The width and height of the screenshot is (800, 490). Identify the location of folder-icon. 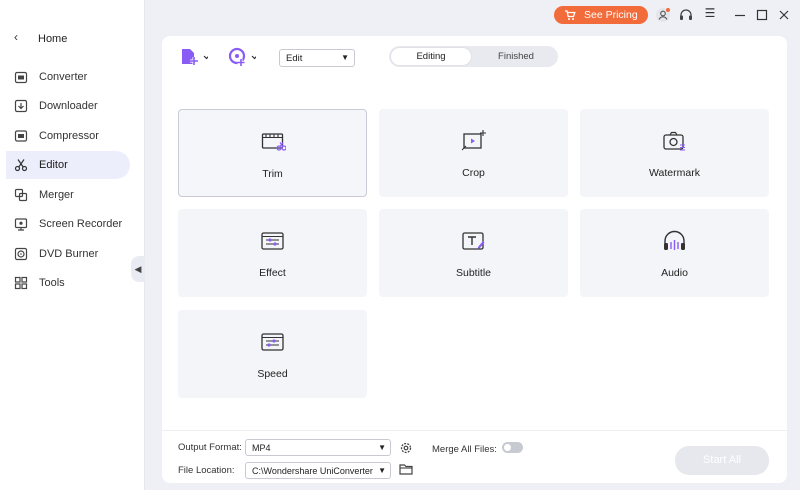
(406, 469).